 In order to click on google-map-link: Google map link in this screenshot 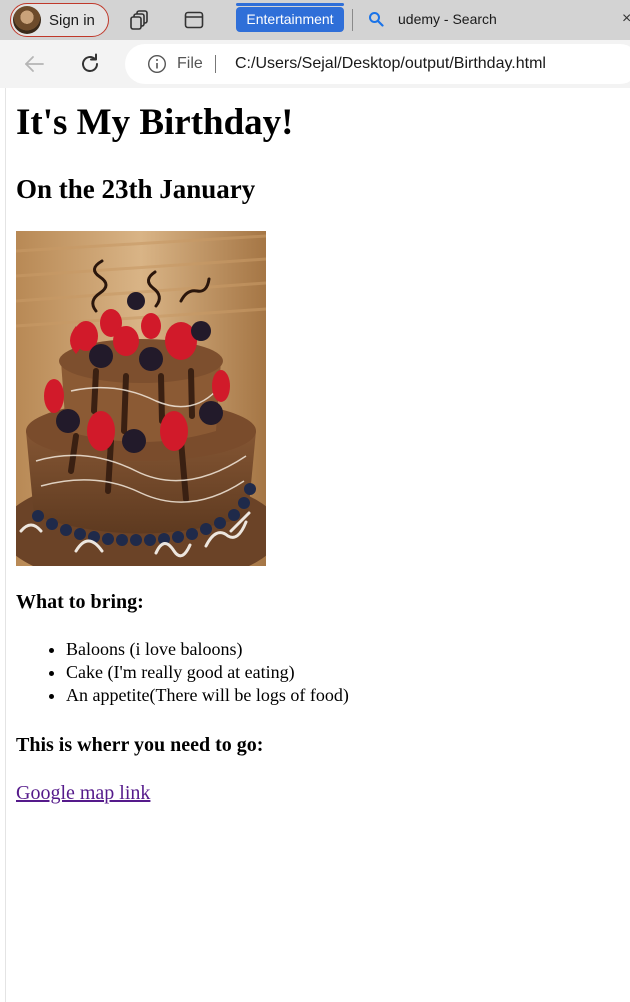, I will do `click(83, 793)`.